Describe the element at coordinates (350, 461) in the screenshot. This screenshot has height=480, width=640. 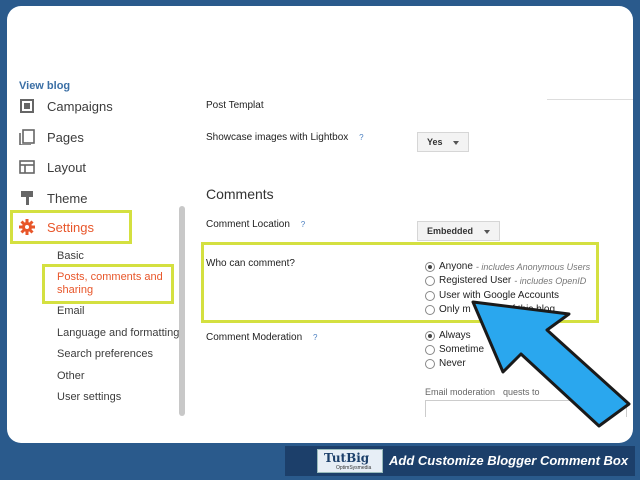
I see `logo: TutBig OptimSysmedia` at that location.